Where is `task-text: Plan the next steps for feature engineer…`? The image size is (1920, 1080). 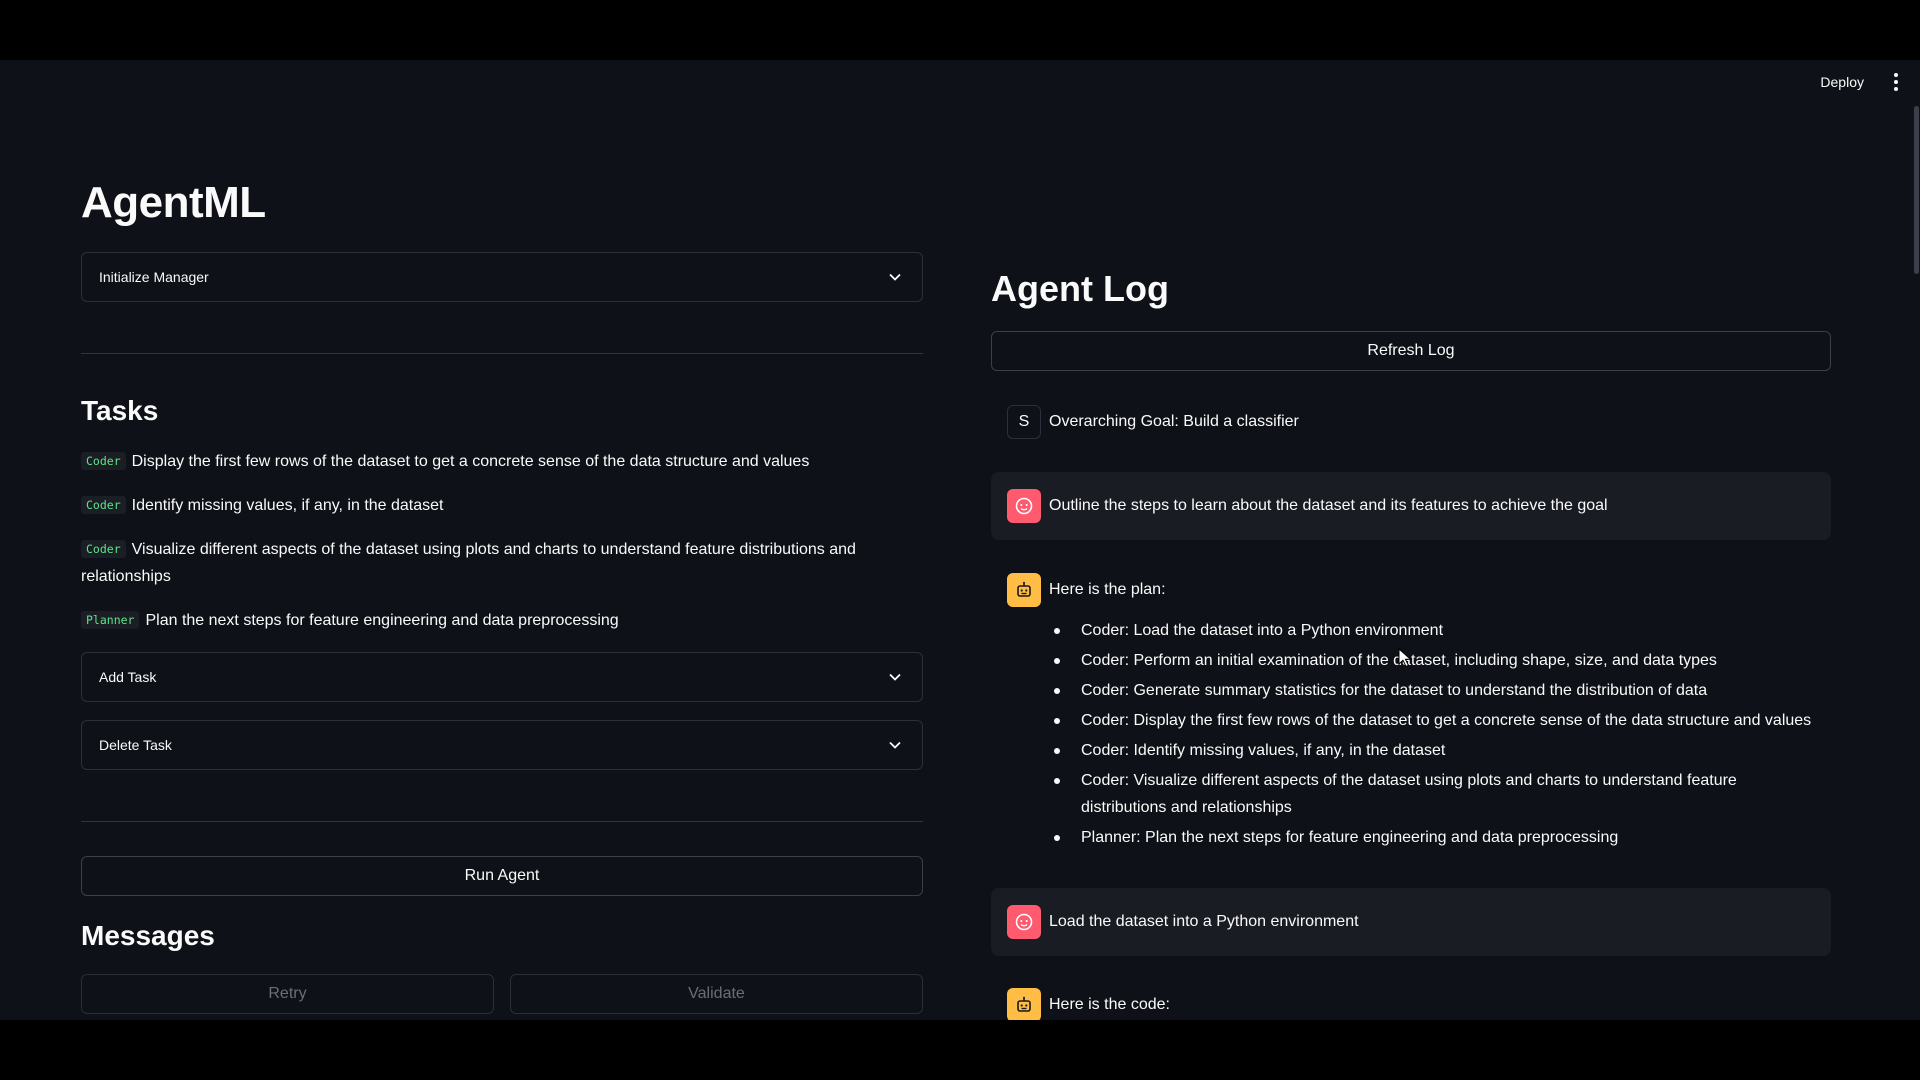
task-text: Plan the next steps for feature engineer… is located at coordinates (382, 620).